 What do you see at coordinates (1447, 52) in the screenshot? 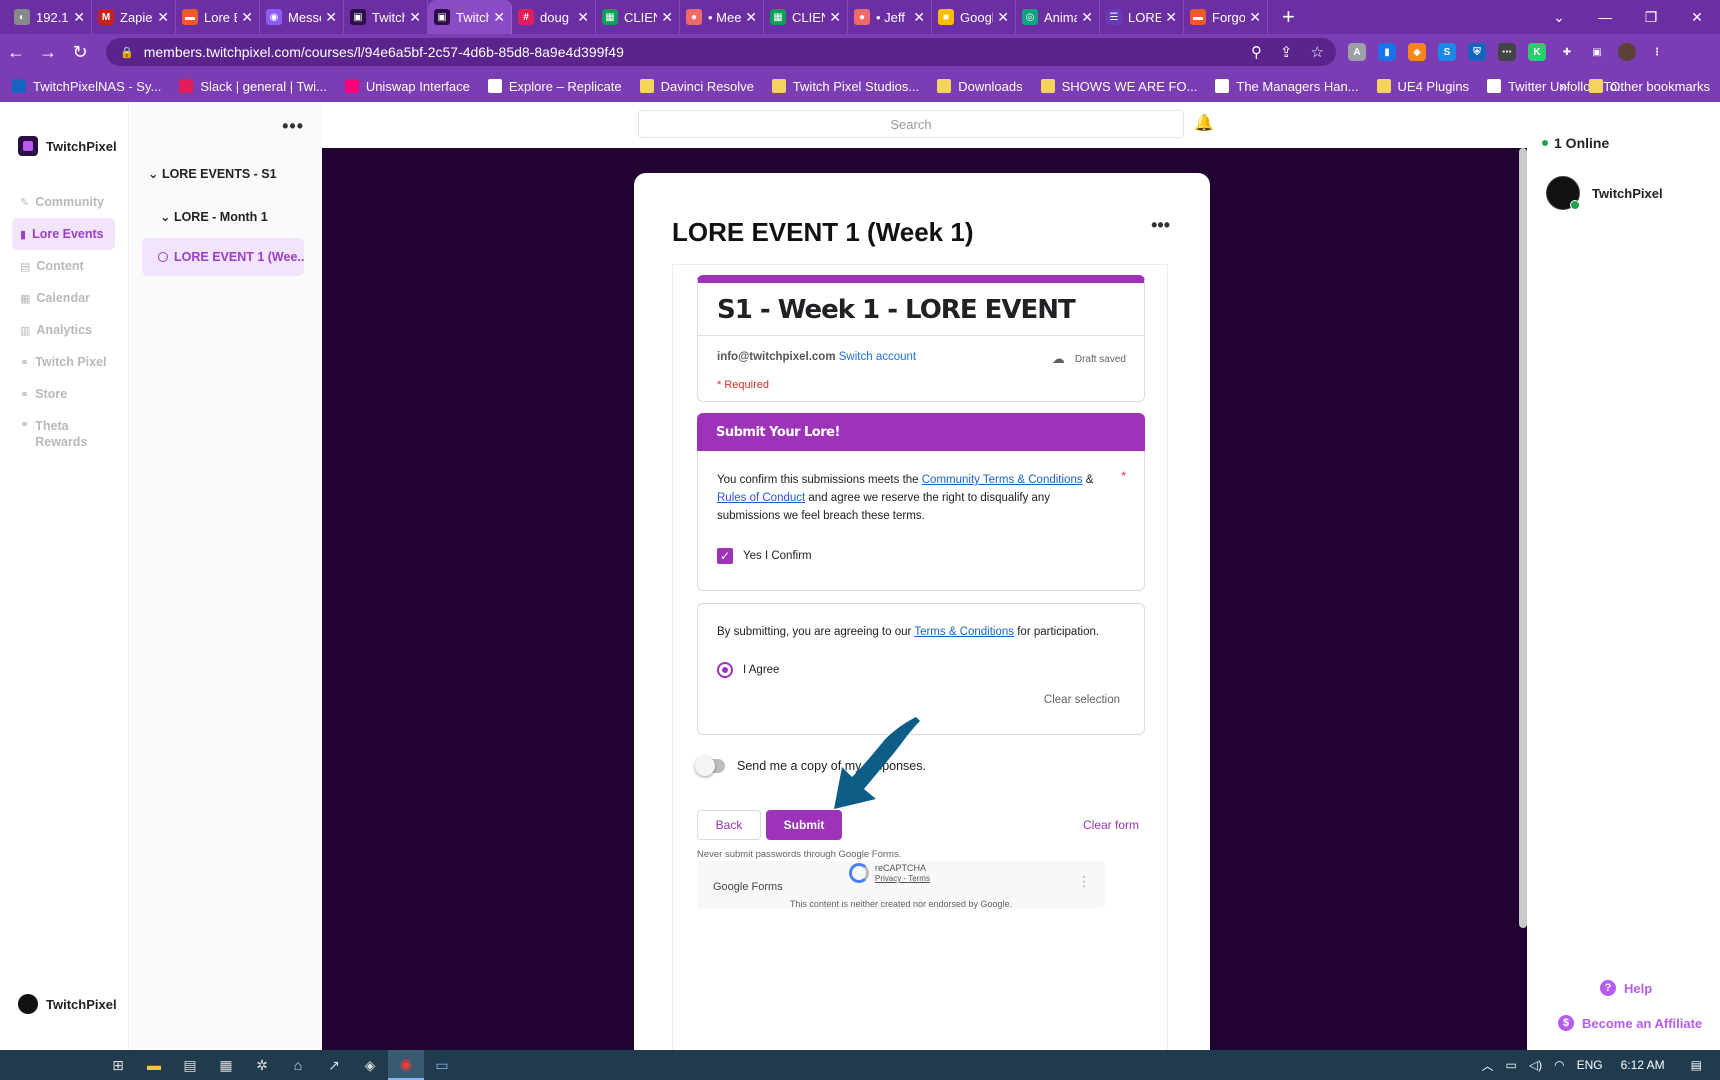
I see `s-extension-icon: S` at bounding box center [1447, 52].